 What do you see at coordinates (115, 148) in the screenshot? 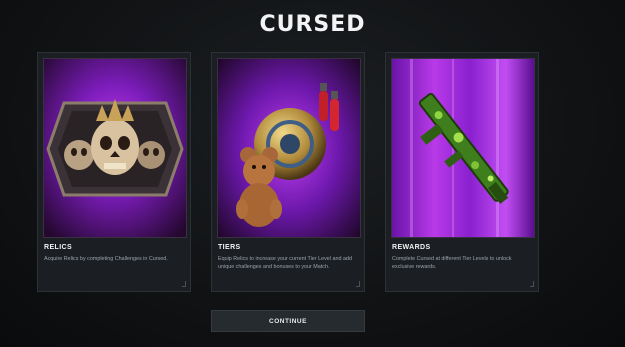
I see `relics-artwork` at bounding box center [115, 148].